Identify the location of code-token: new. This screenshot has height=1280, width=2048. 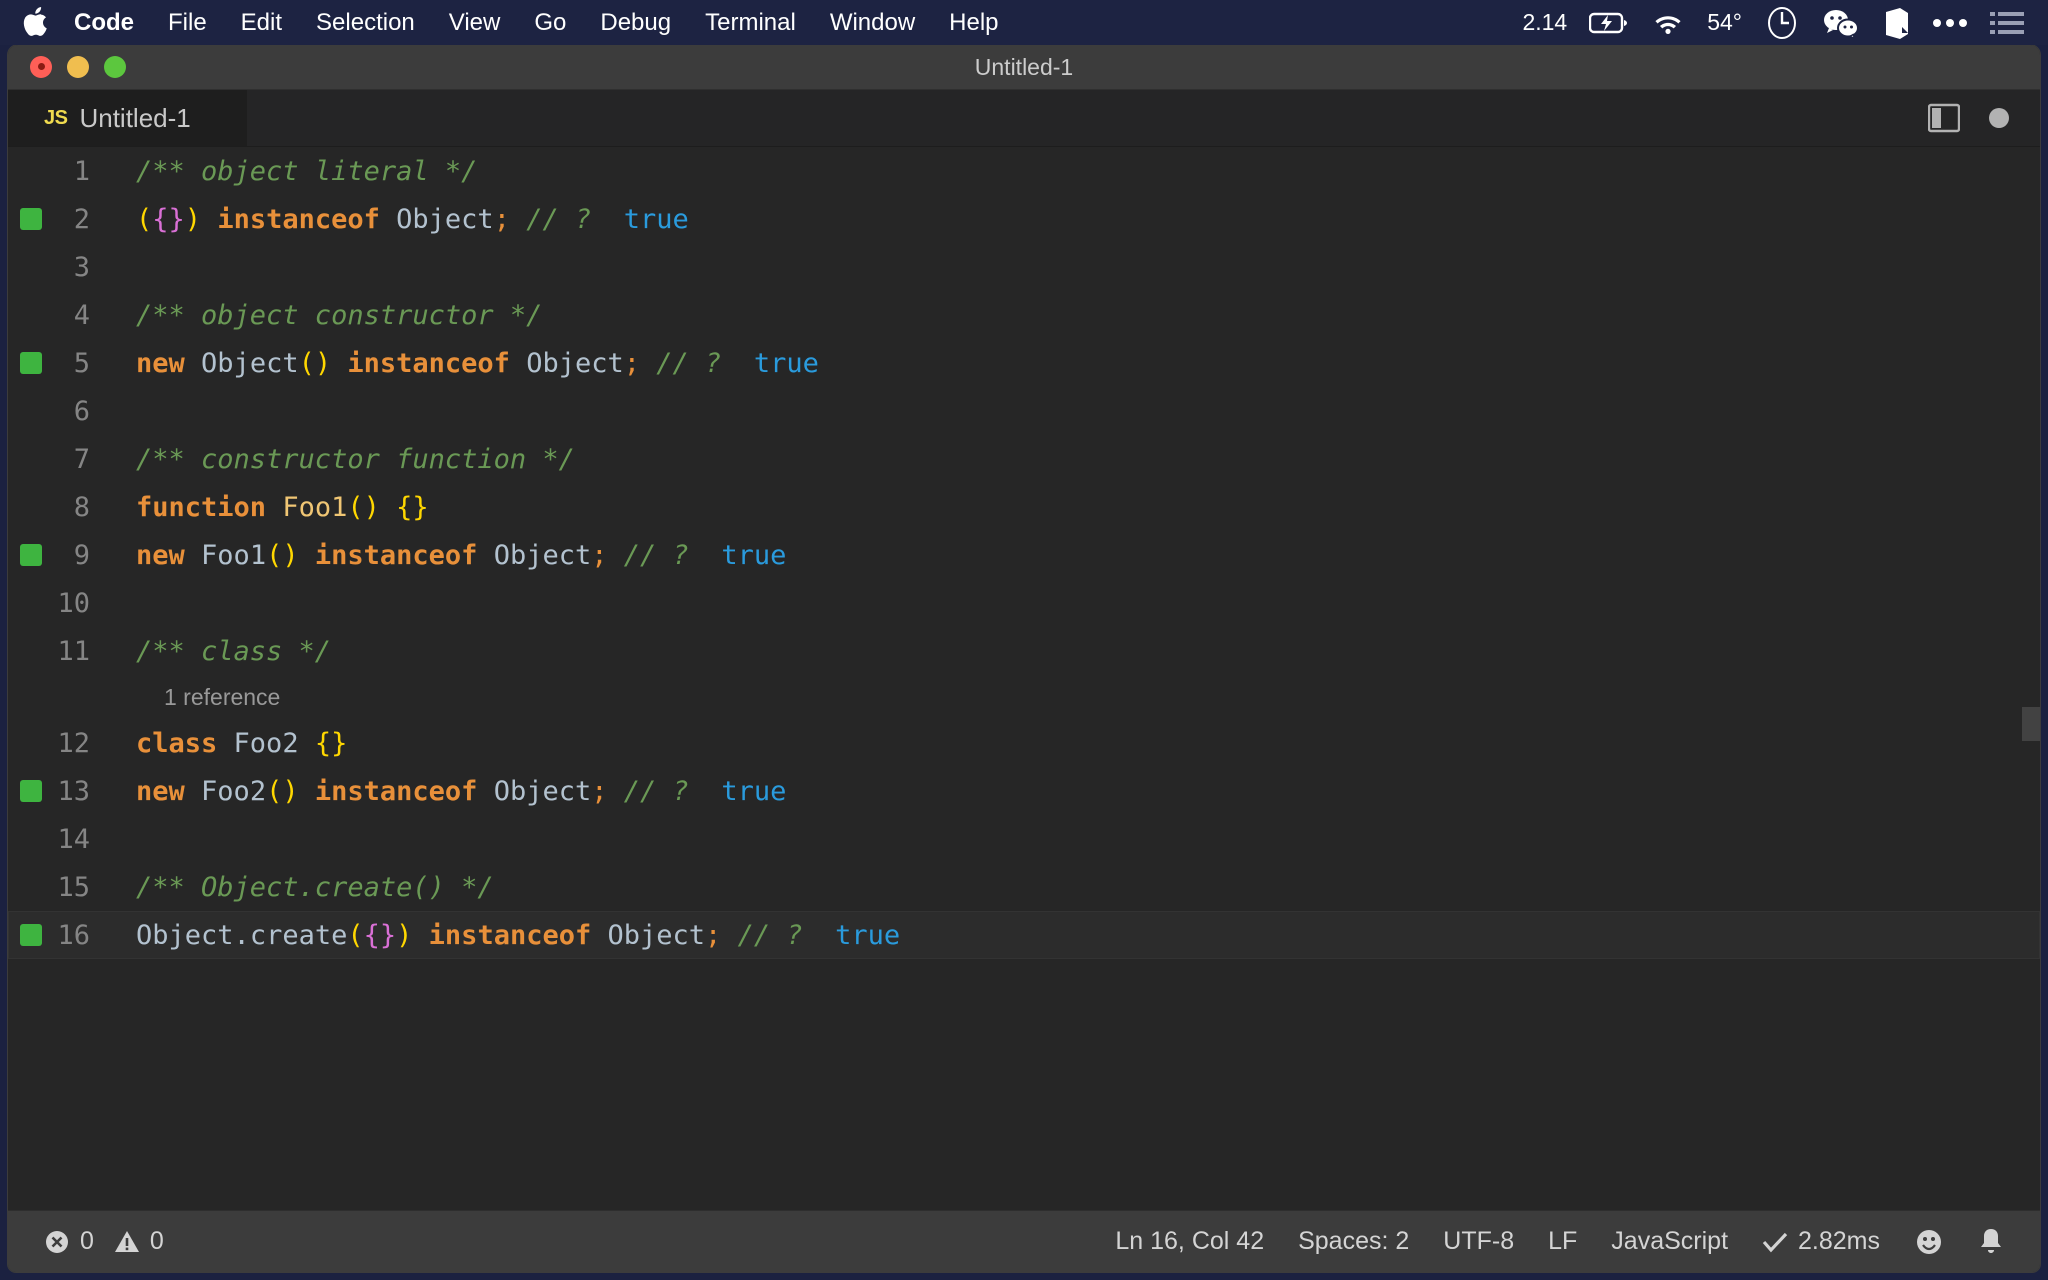
(160, 555).